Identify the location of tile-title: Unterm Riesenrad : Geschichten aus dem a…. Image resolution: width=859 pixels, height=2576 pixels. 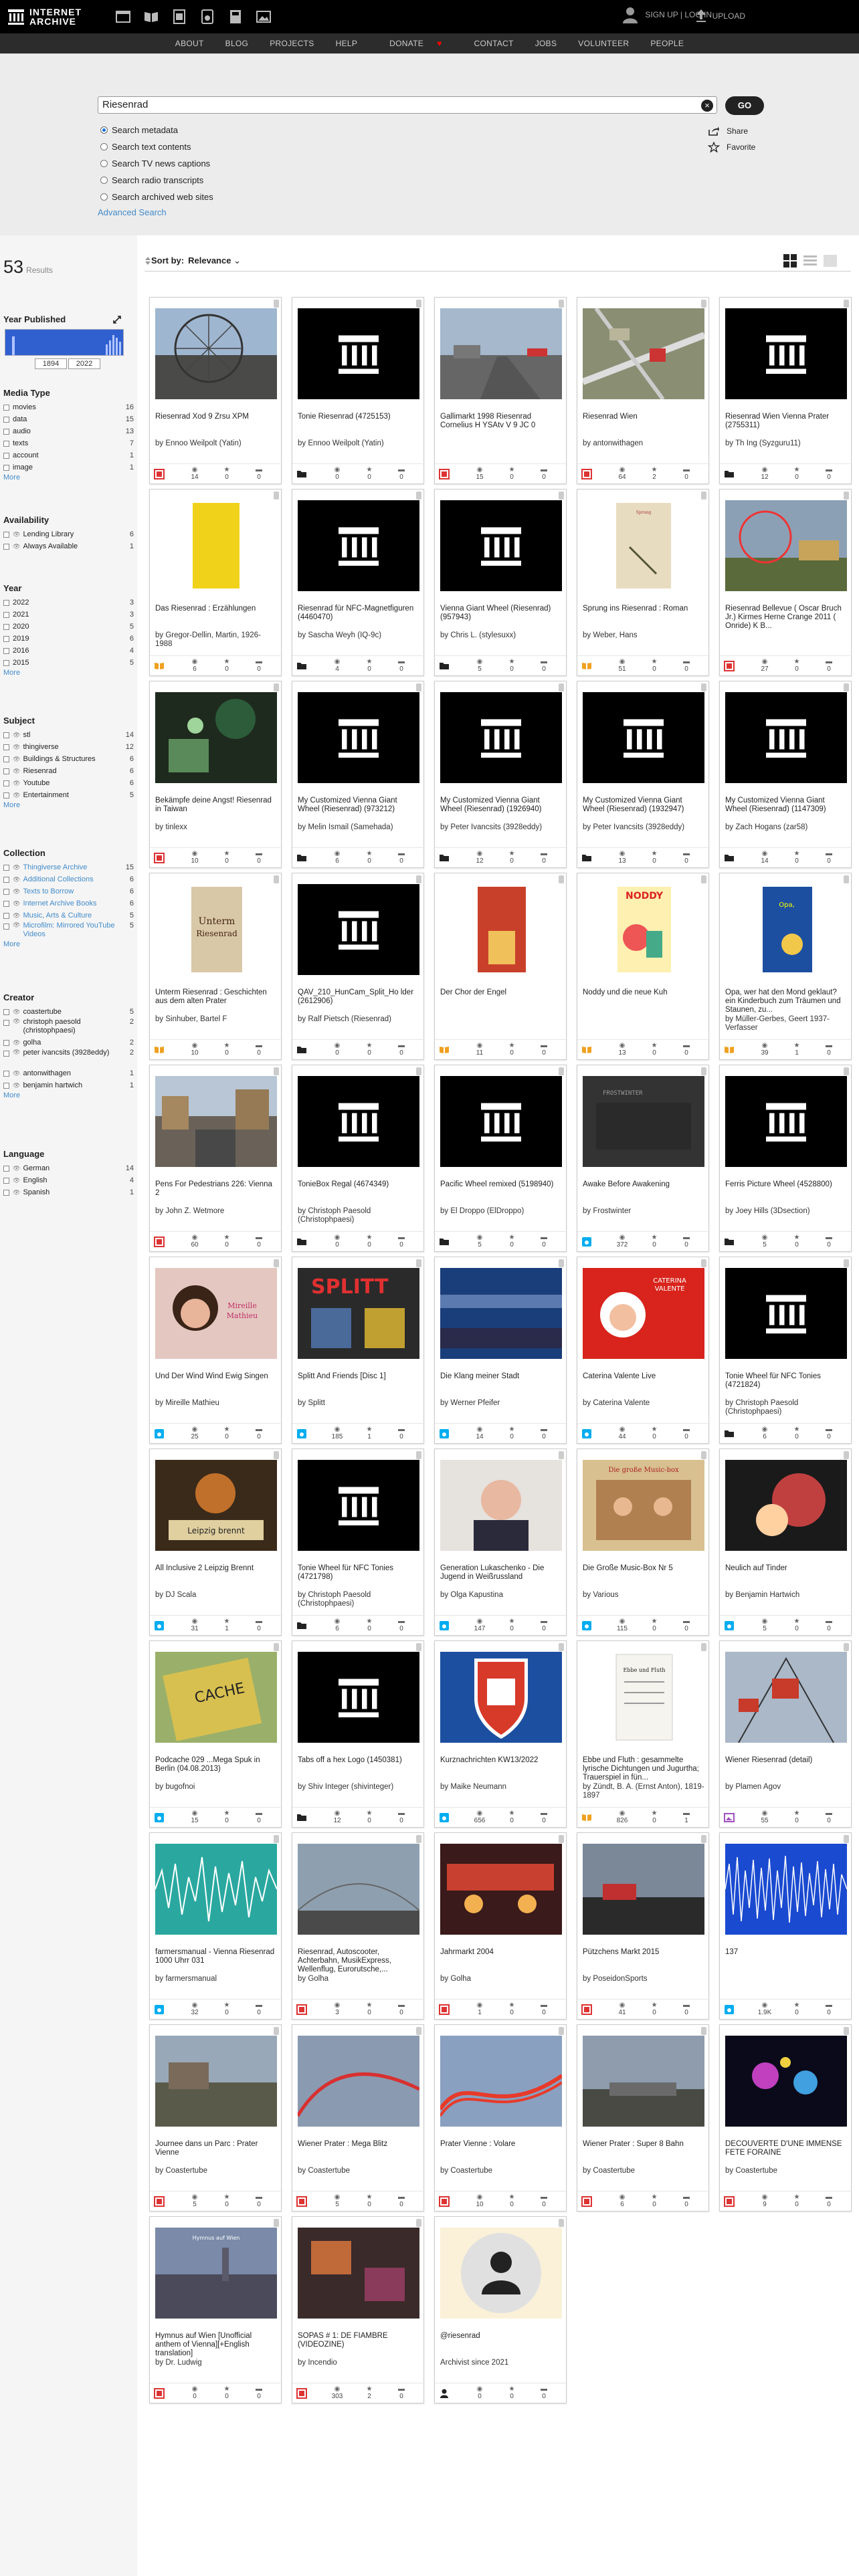
(216, 1002).